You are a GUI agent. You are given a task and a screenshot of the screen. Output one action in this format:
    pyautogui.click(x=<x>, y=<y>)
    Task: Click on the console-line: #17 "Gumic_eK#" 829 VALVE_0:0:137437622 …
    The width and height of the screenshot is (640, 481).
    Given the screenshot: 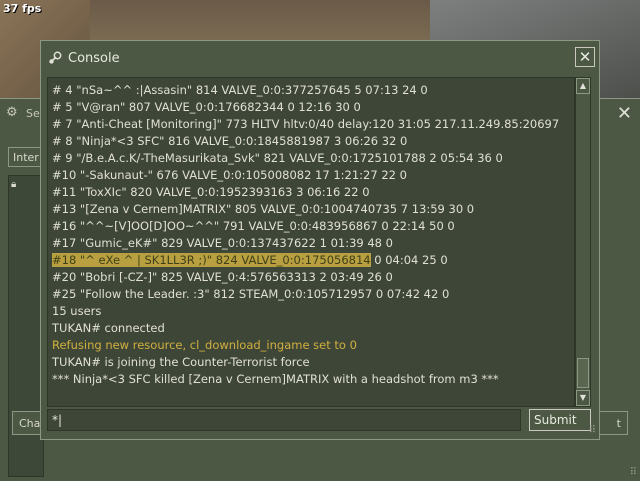 What is the action you would take?
    pyautogui.click(x=222, y=243)
    